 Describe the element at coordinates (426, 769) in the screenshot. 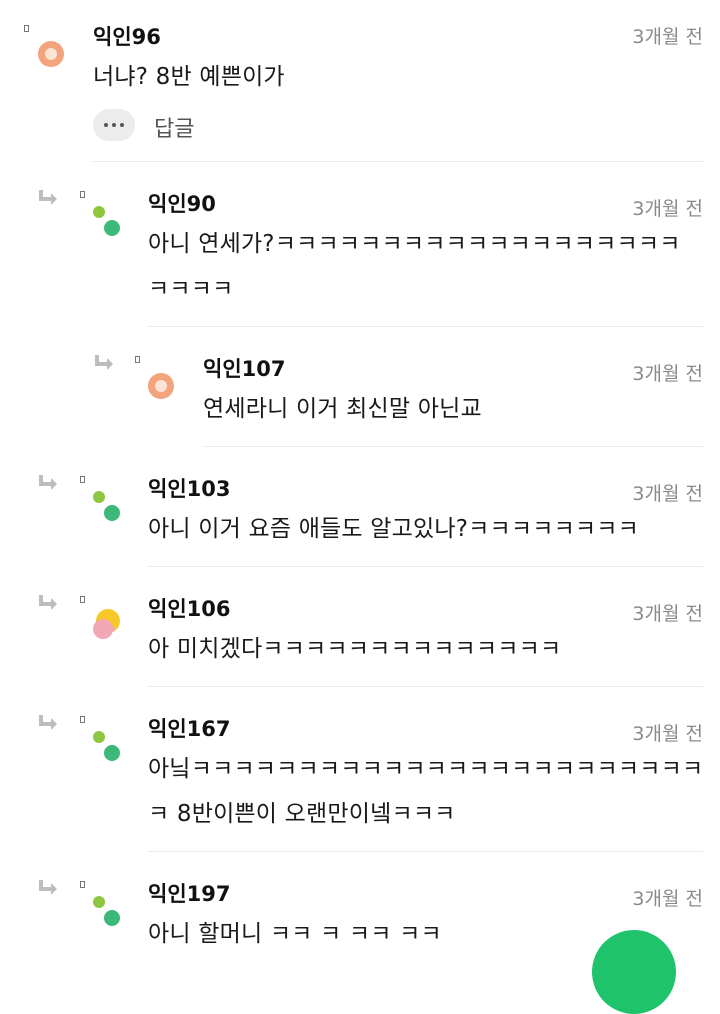

I see `comment-text: 아닠ㅋㅋㅋㅋㅋㅋㅋㅋㅋㅋㅋㅋㅋㅋㅋㅋㅋㅋㅋㅋㅋㅋㅋㅋ` at that location.